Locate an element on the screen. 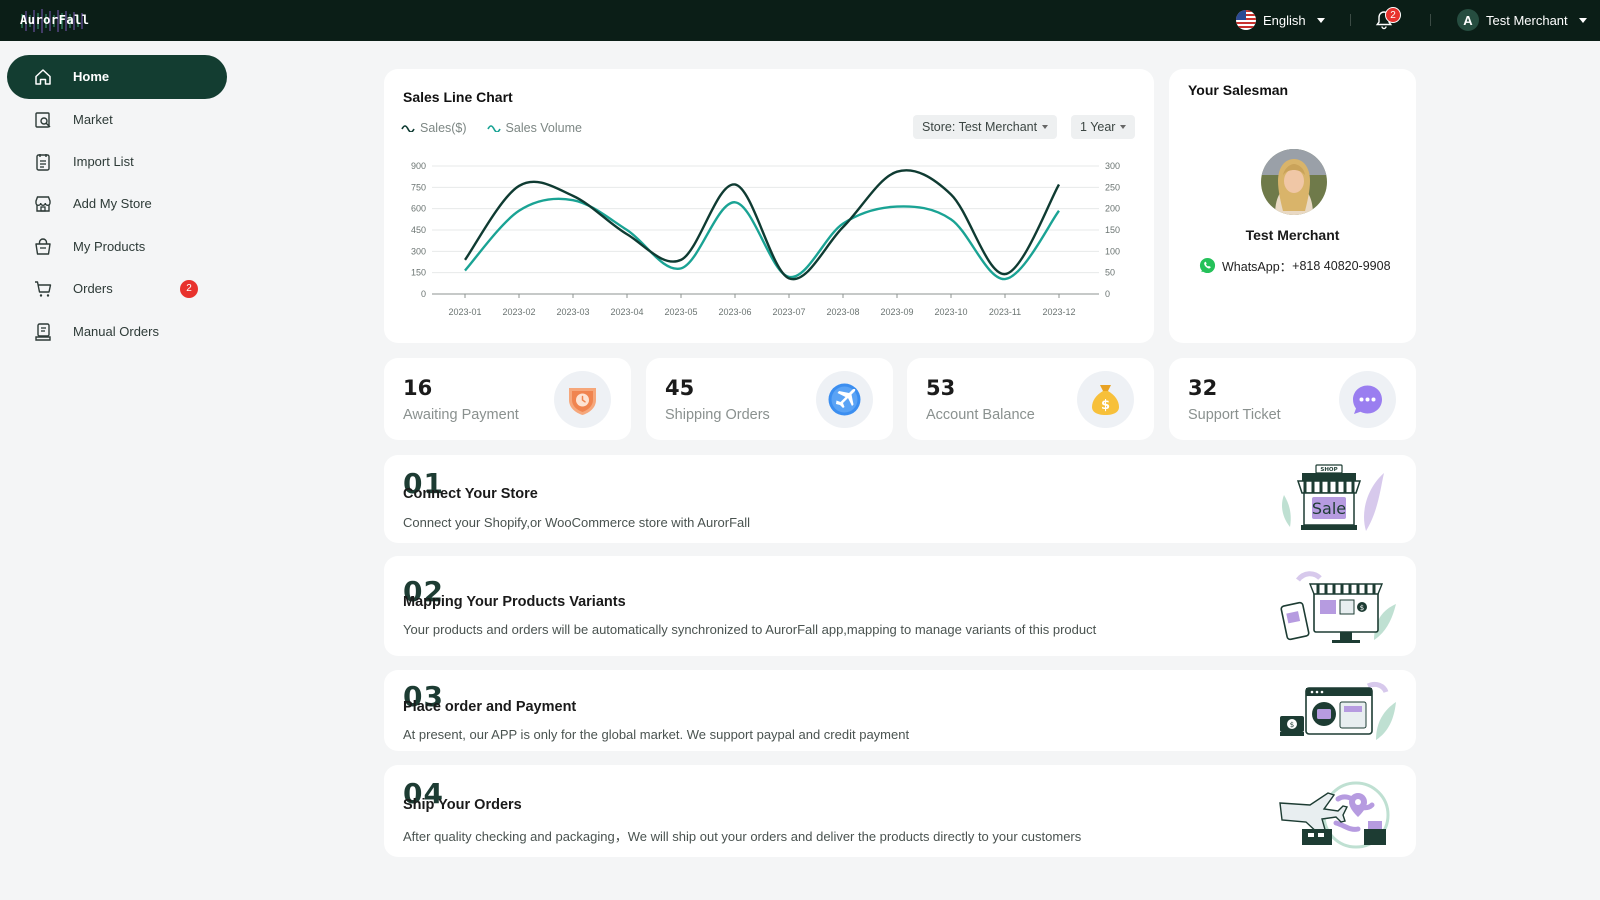 The height and width of the screenshot is (900, 1600). salesman-title: Your Salesman is located at coordinates (1238, 90).